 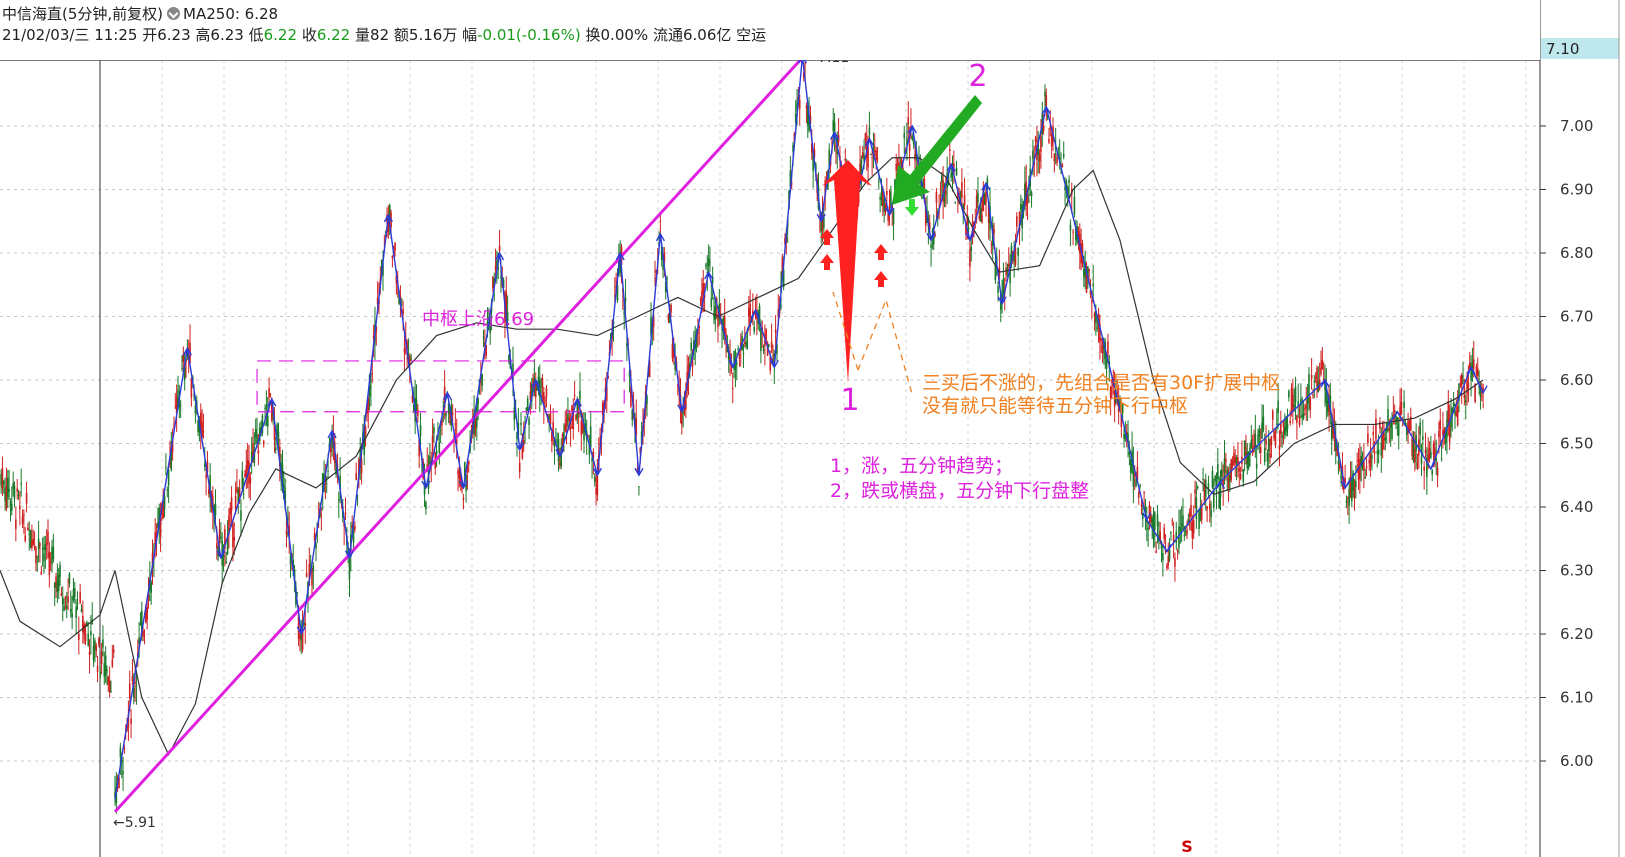 I want to click on header-title-row: 中信海直(5分钟,前复权) MA250: 6.28, so click(x=140, y=13).